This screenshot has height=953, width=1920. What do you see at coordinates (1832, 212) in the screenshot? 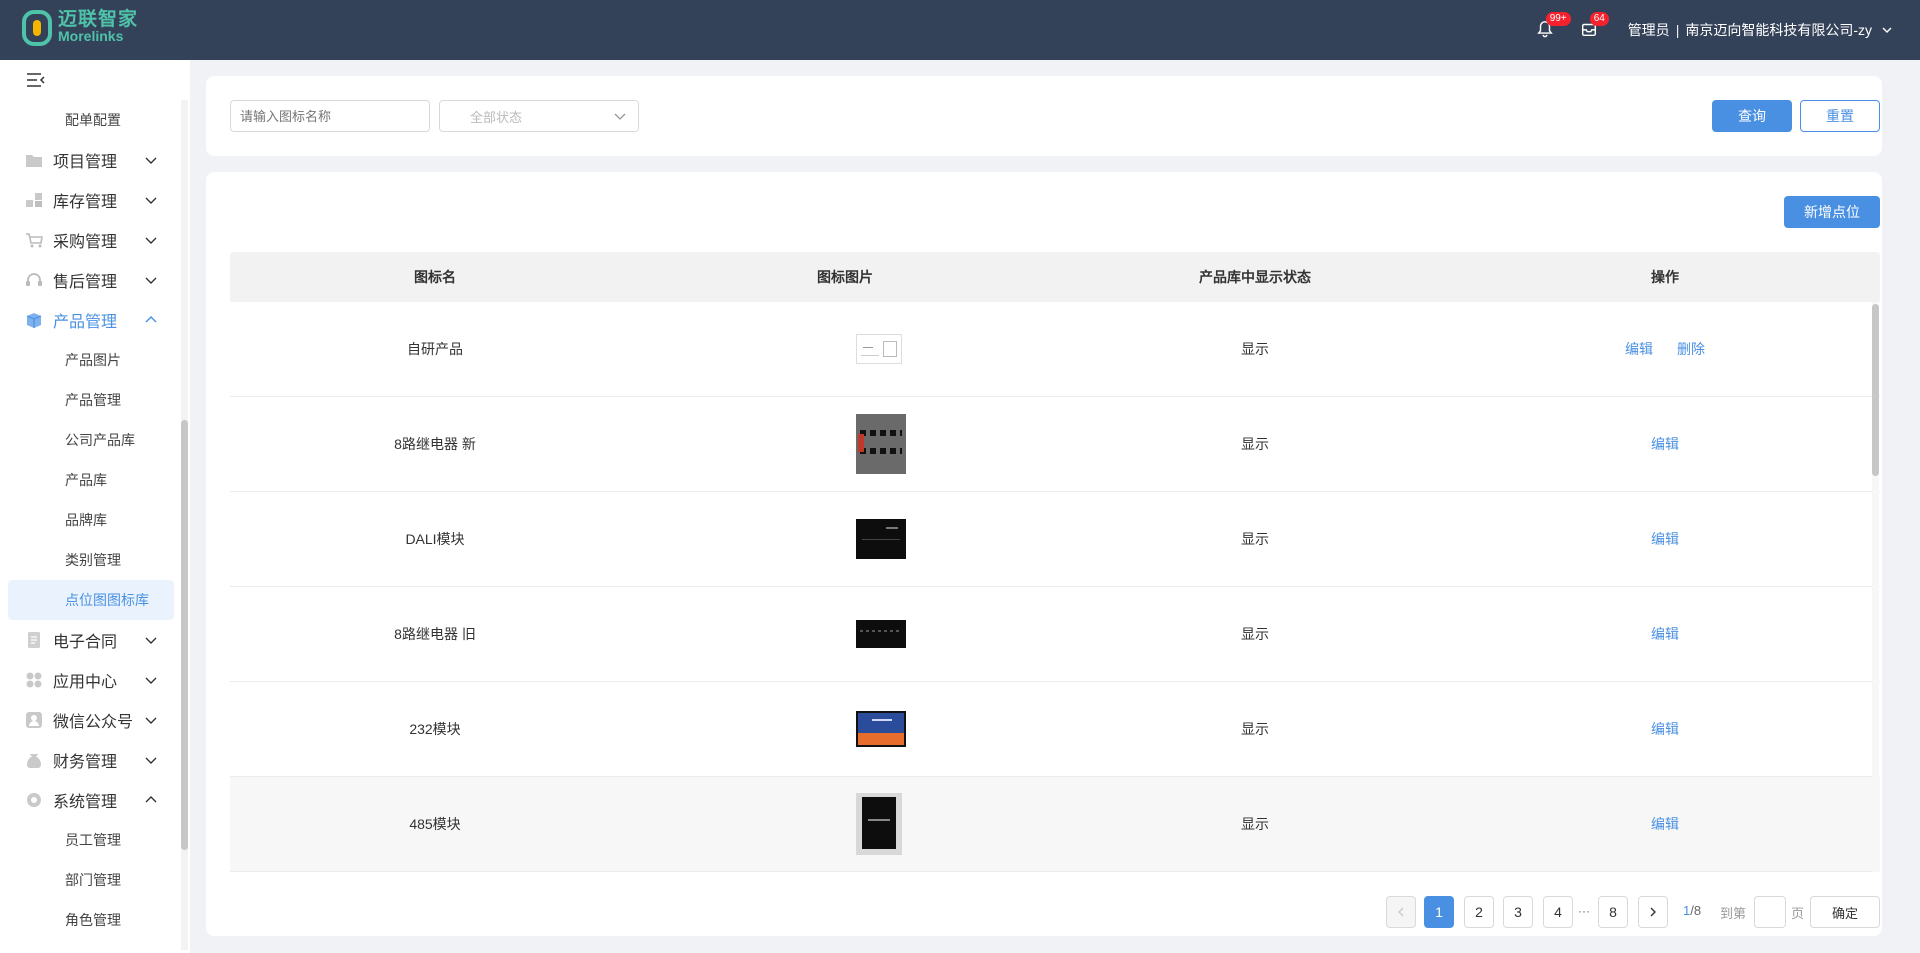
I see `add-point-button: 新增点位` at bounding box center [1832, 212].